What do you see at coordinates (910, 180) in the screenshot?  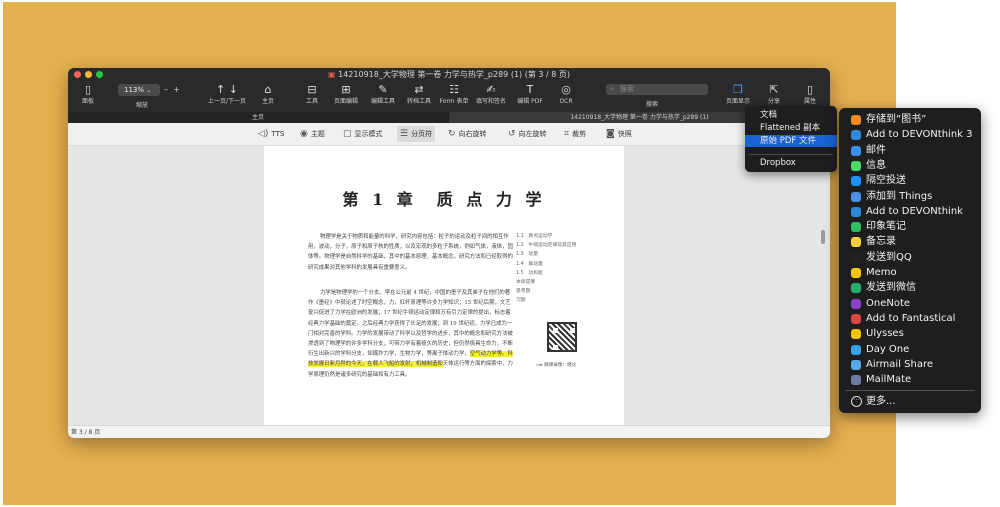 I see `share-extension-item: 隔空投送` at bounding box center [910, 180].